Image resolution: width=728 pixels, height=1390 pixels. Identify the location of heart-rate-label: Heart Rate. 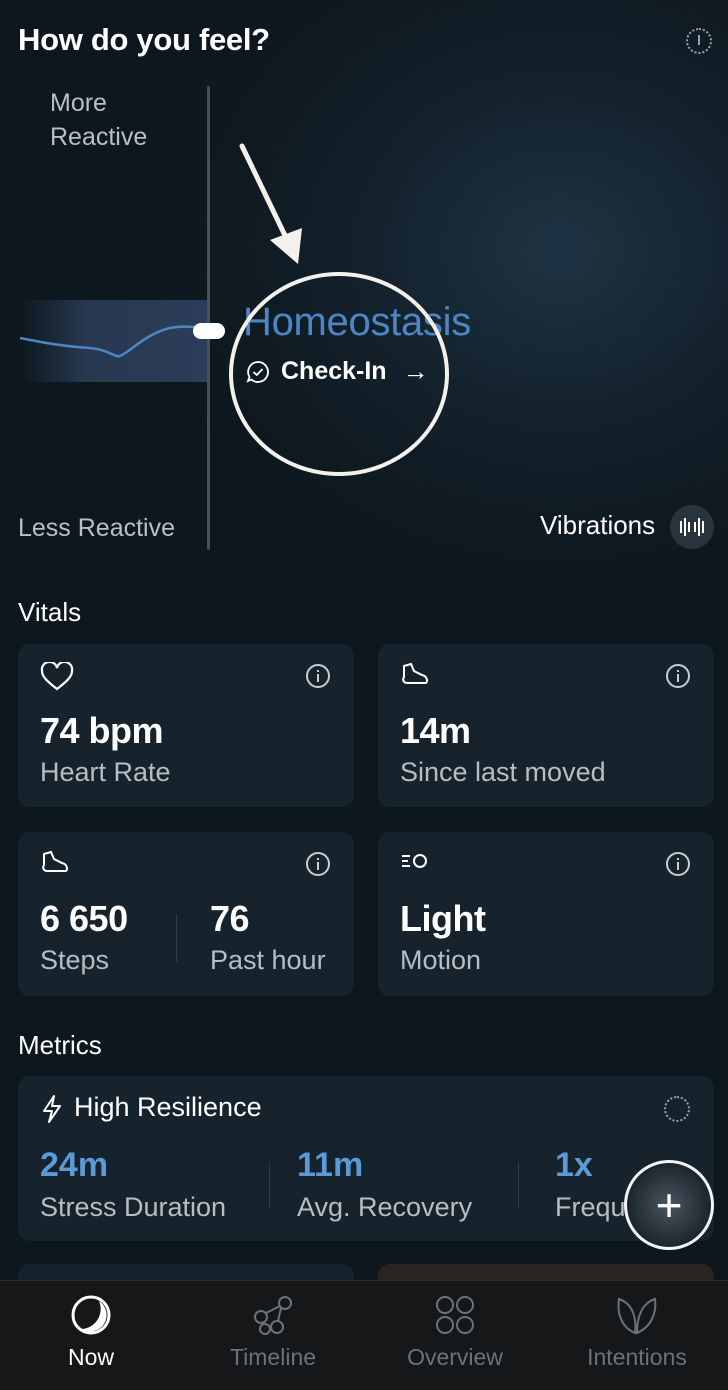
(105, 772).